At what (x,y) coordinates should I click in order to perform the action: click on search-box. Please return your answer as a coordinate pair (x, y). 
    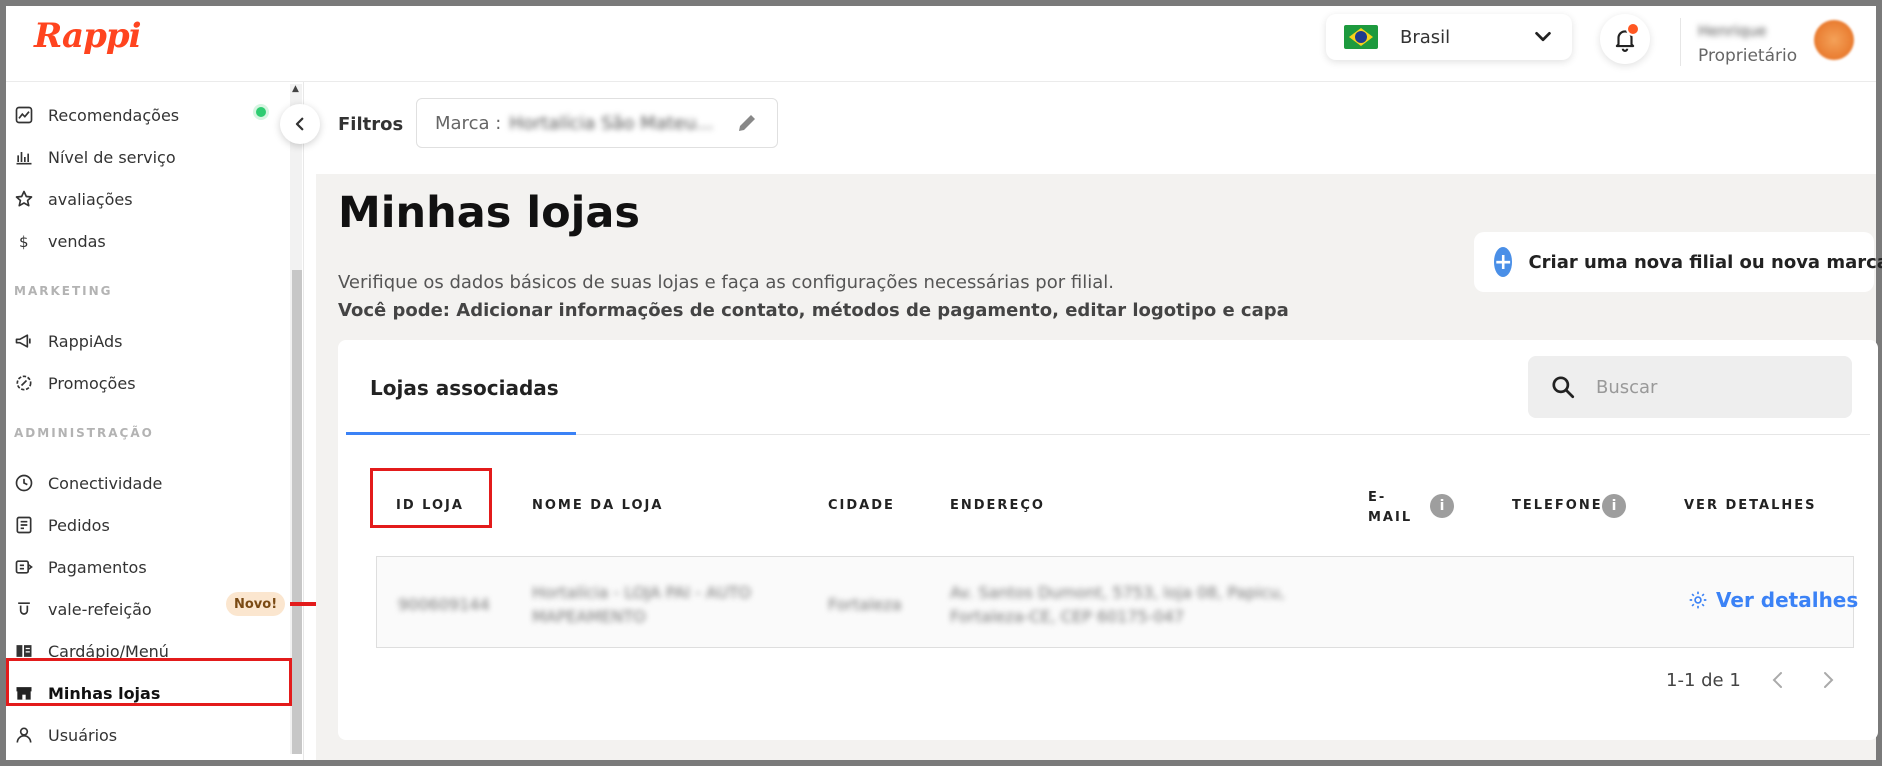
    Looking at the image, I should click on (1690, 387).